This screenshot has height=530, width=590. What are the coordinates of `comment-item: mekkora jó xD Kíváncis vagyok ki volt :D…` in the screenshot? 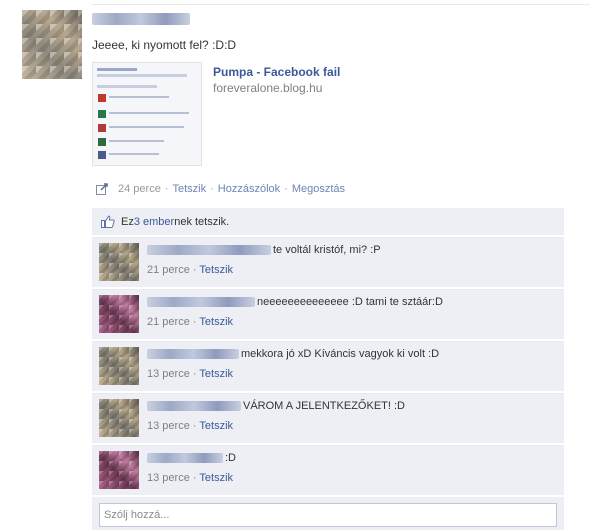 It's located at (328, 366).